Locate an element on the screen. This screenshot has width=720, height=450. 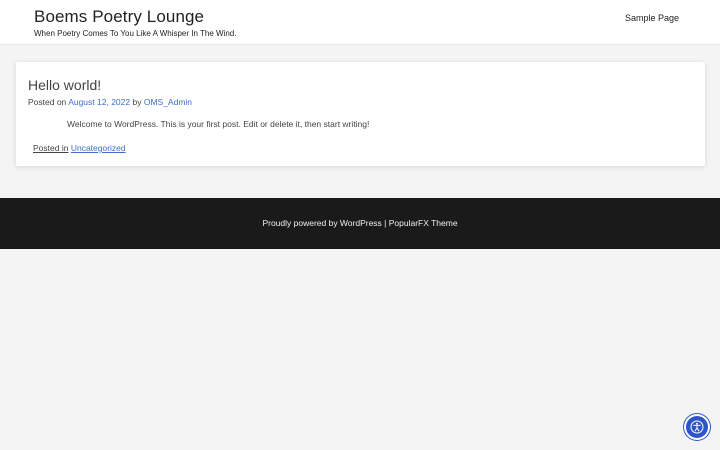
post-categories: Posted in Uncategorized is located at coordinates (79, 148).